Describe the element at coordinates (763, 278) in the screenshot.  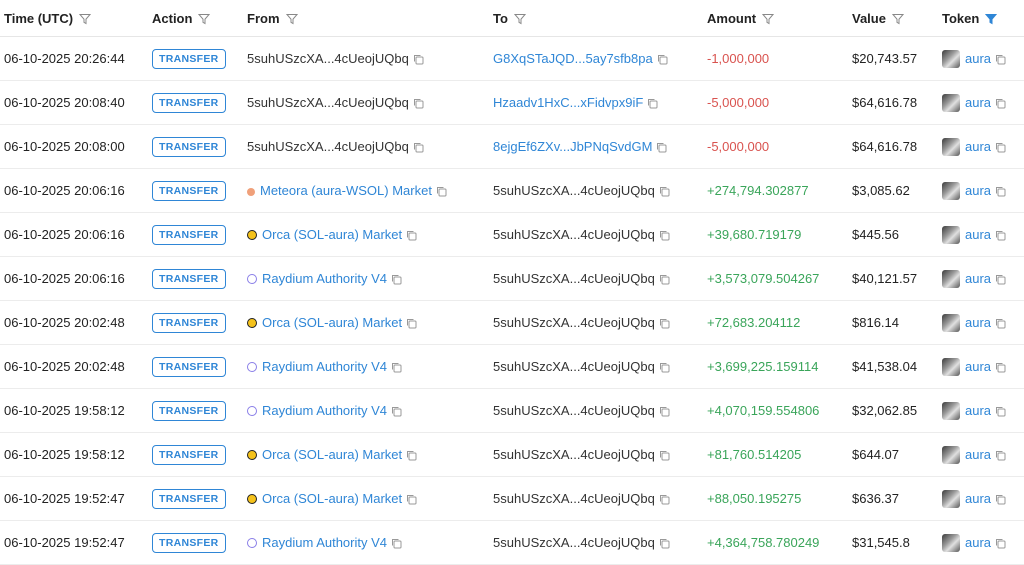
I see `amount-text: +3,573,079.504267` at that location.